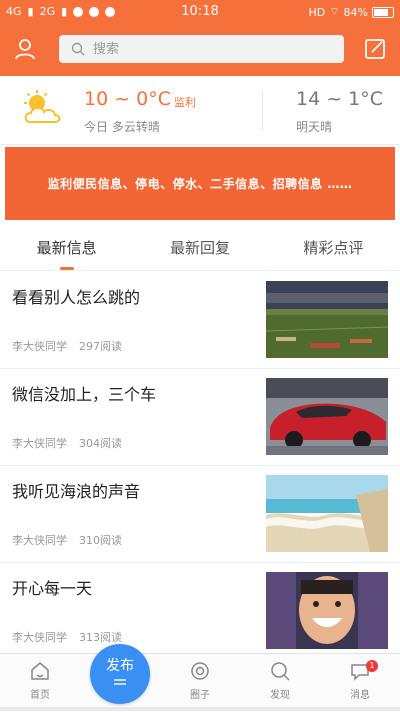  Describe the element at coordinates (200, 514) in the screenshot. I see `list-item: 我听见海浪的声音 李大侠同学 310阅读` at that location.